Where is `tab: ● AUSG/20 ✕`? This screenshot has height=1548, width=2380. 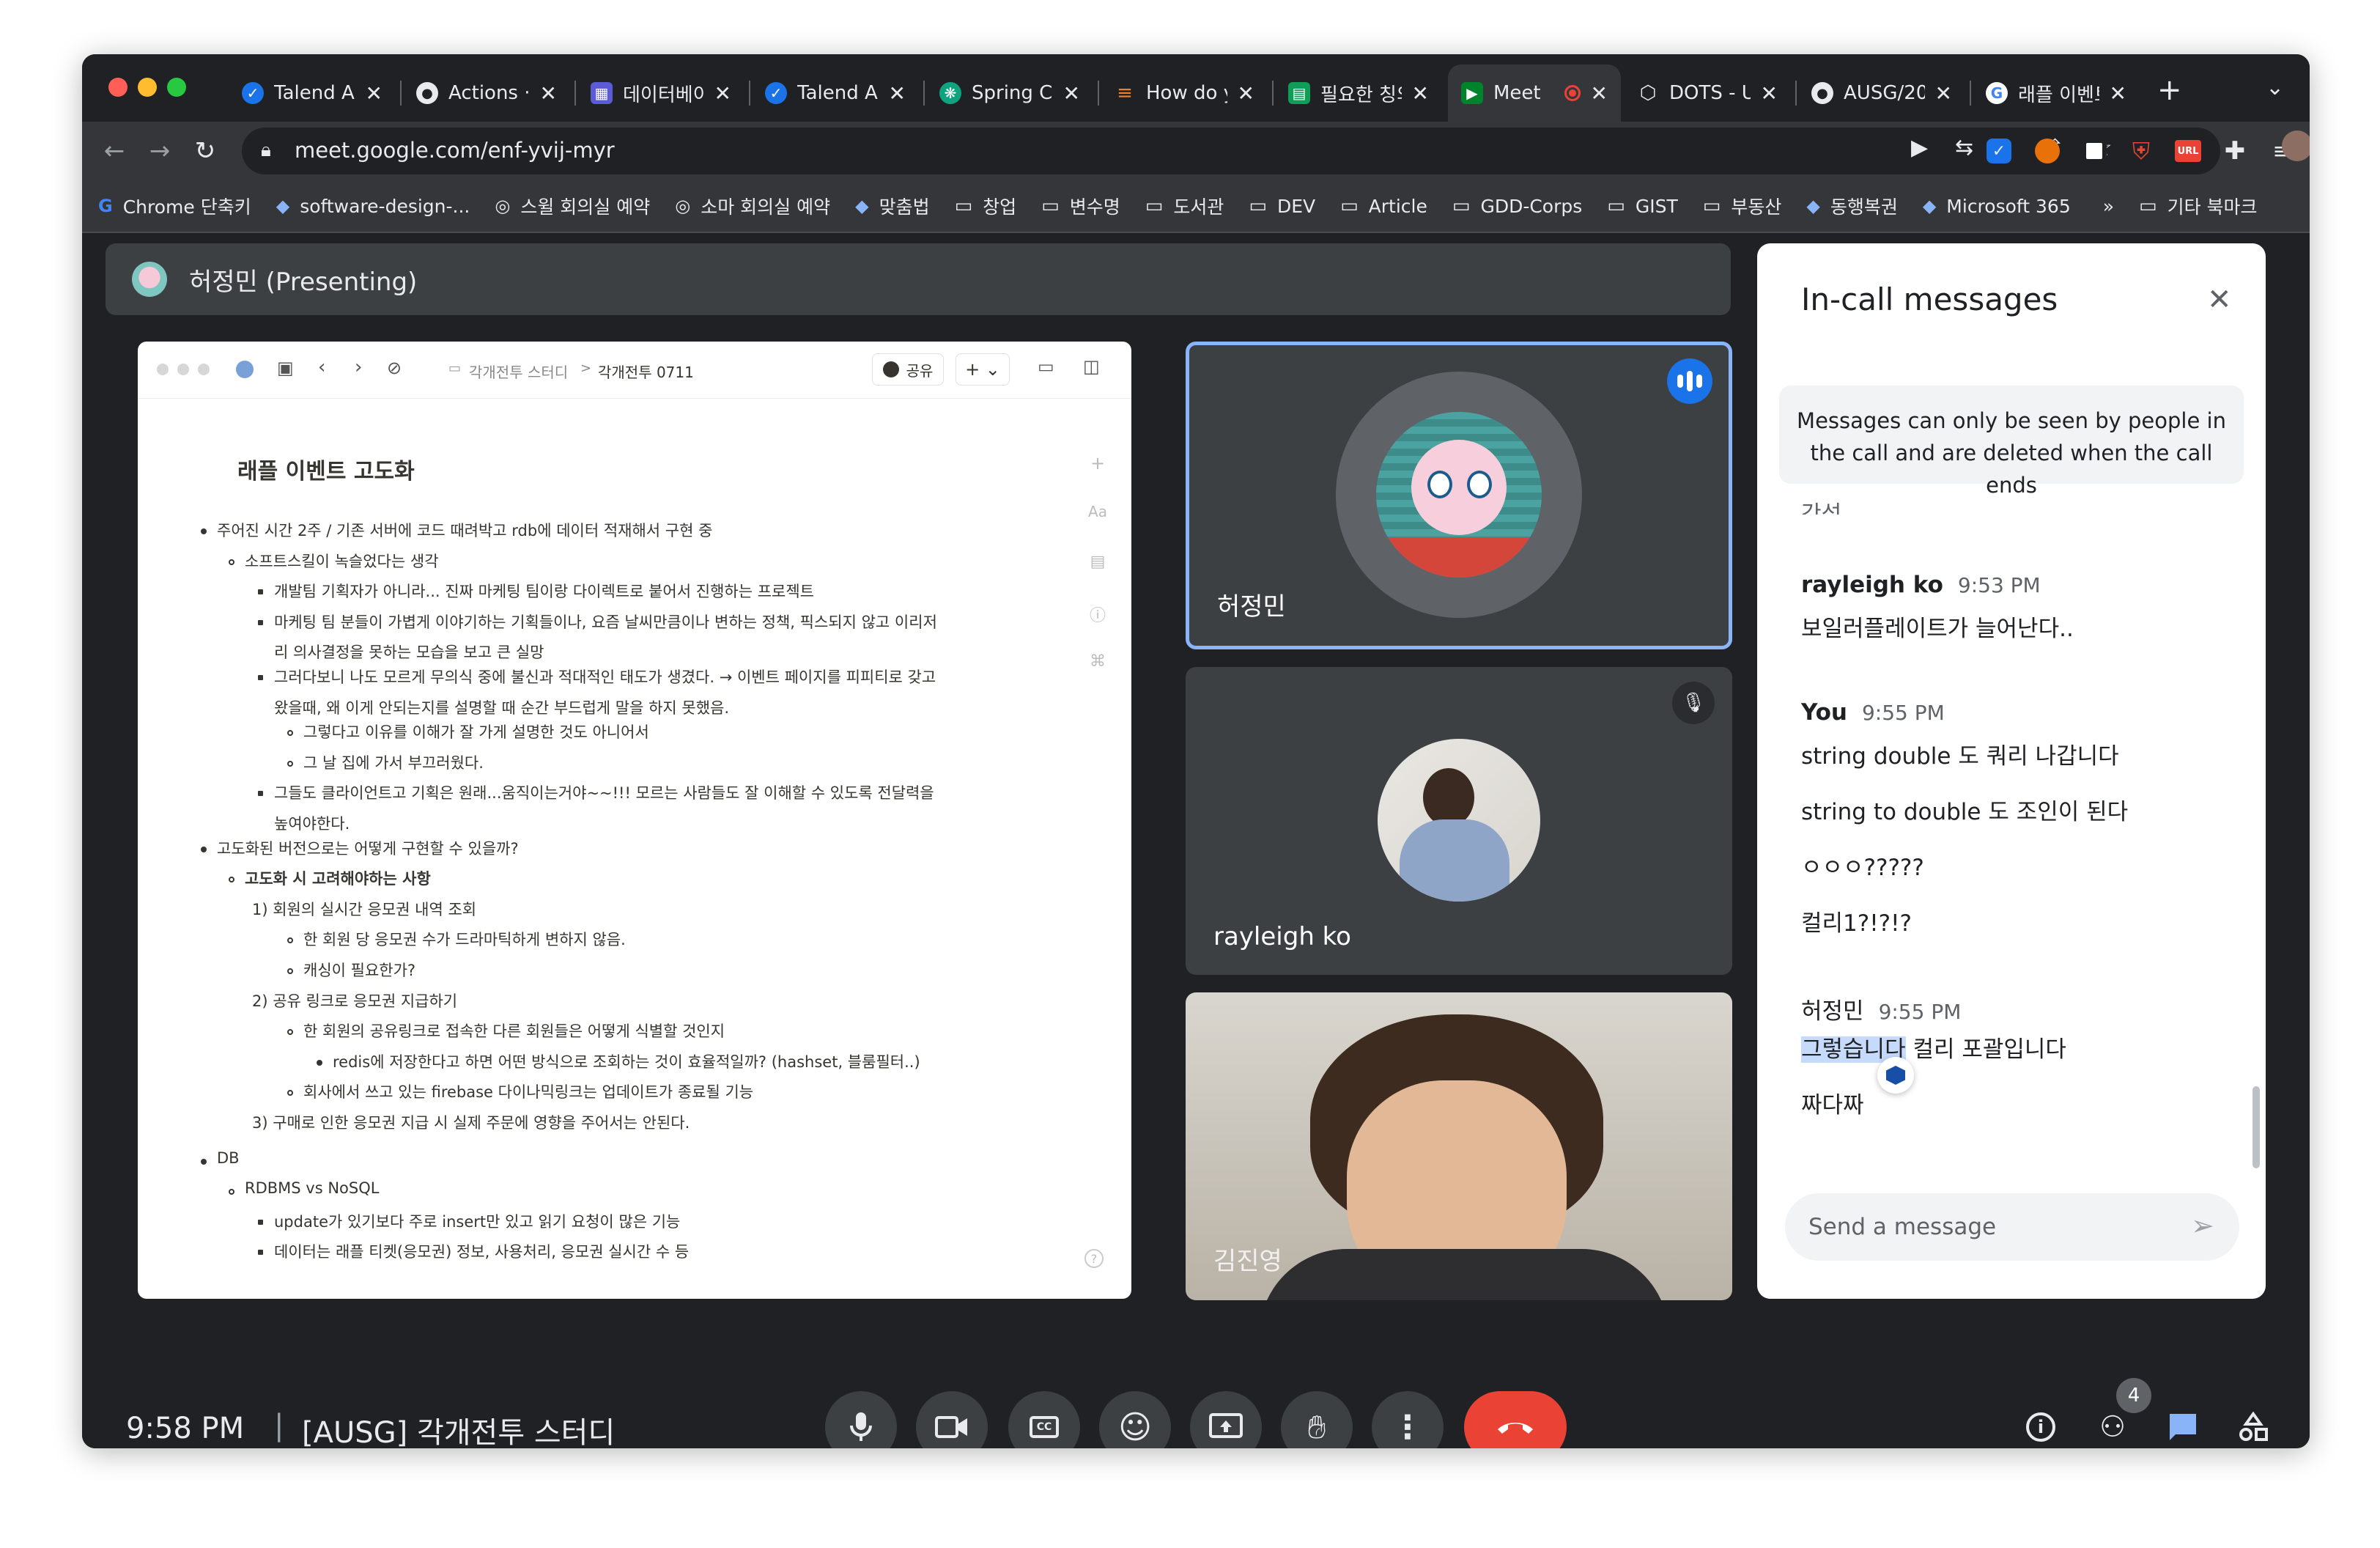
tab: ● AUSG/20 ✕ is located at coordinates (1882, 93).